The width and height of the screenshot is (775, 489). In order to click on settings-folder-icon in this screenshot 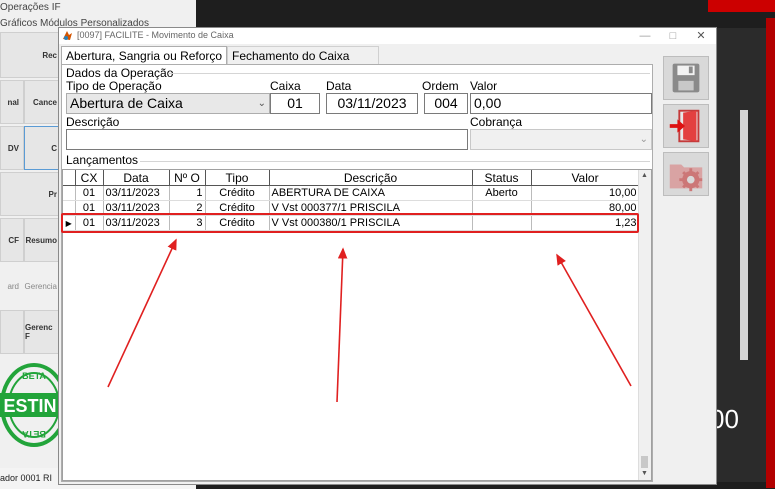, I will do `click(686, 178)`.